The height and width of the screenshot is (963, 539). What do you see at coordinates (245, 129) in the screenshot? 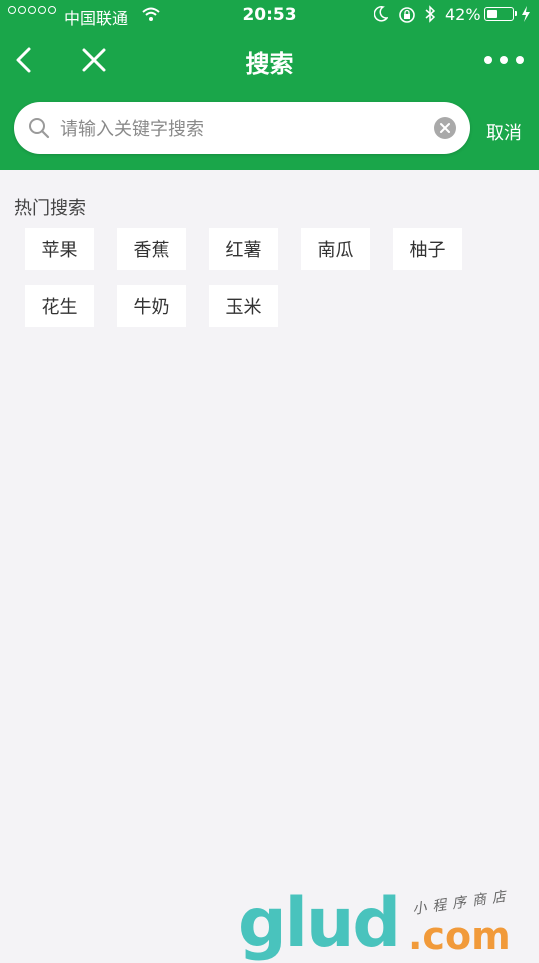
I see `search-input` at bounding box center [245, 129].